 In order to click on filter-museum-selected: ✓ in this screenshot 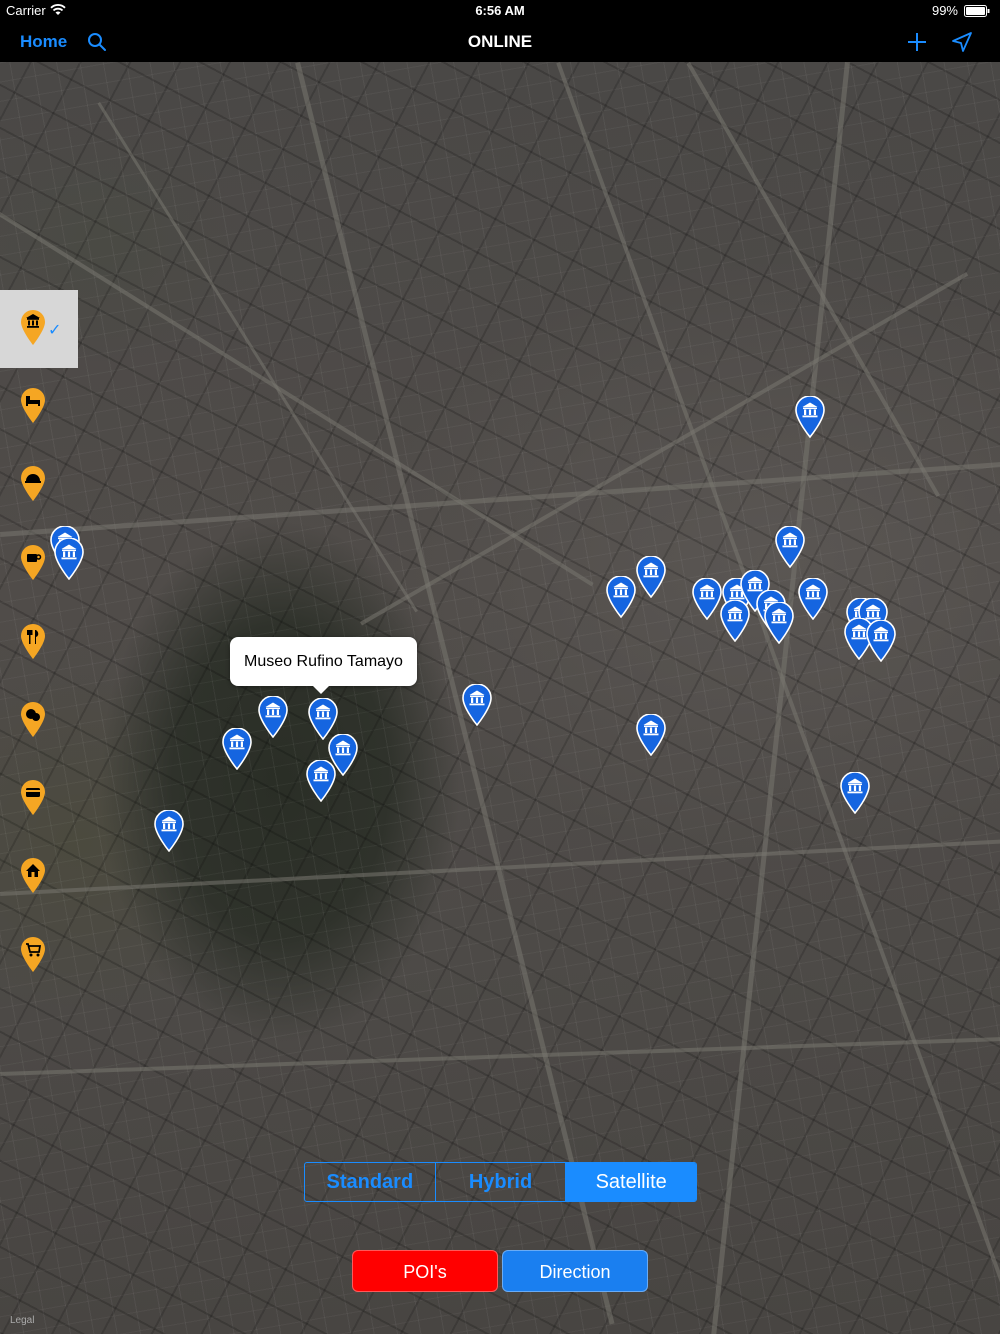, I will do `click(39, 329)`.